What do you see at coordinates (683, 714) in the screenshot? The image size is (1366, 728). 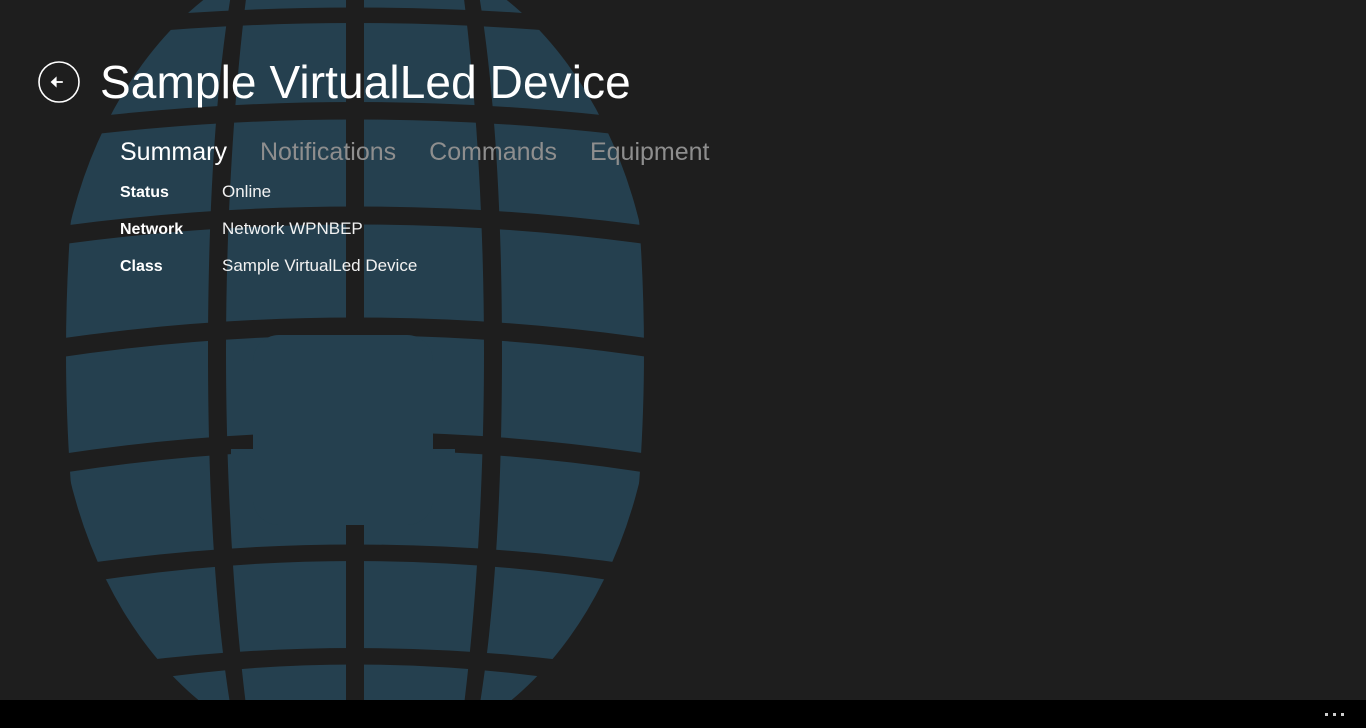 I see `bottom-app-bar` at bounding box center [683, 714].